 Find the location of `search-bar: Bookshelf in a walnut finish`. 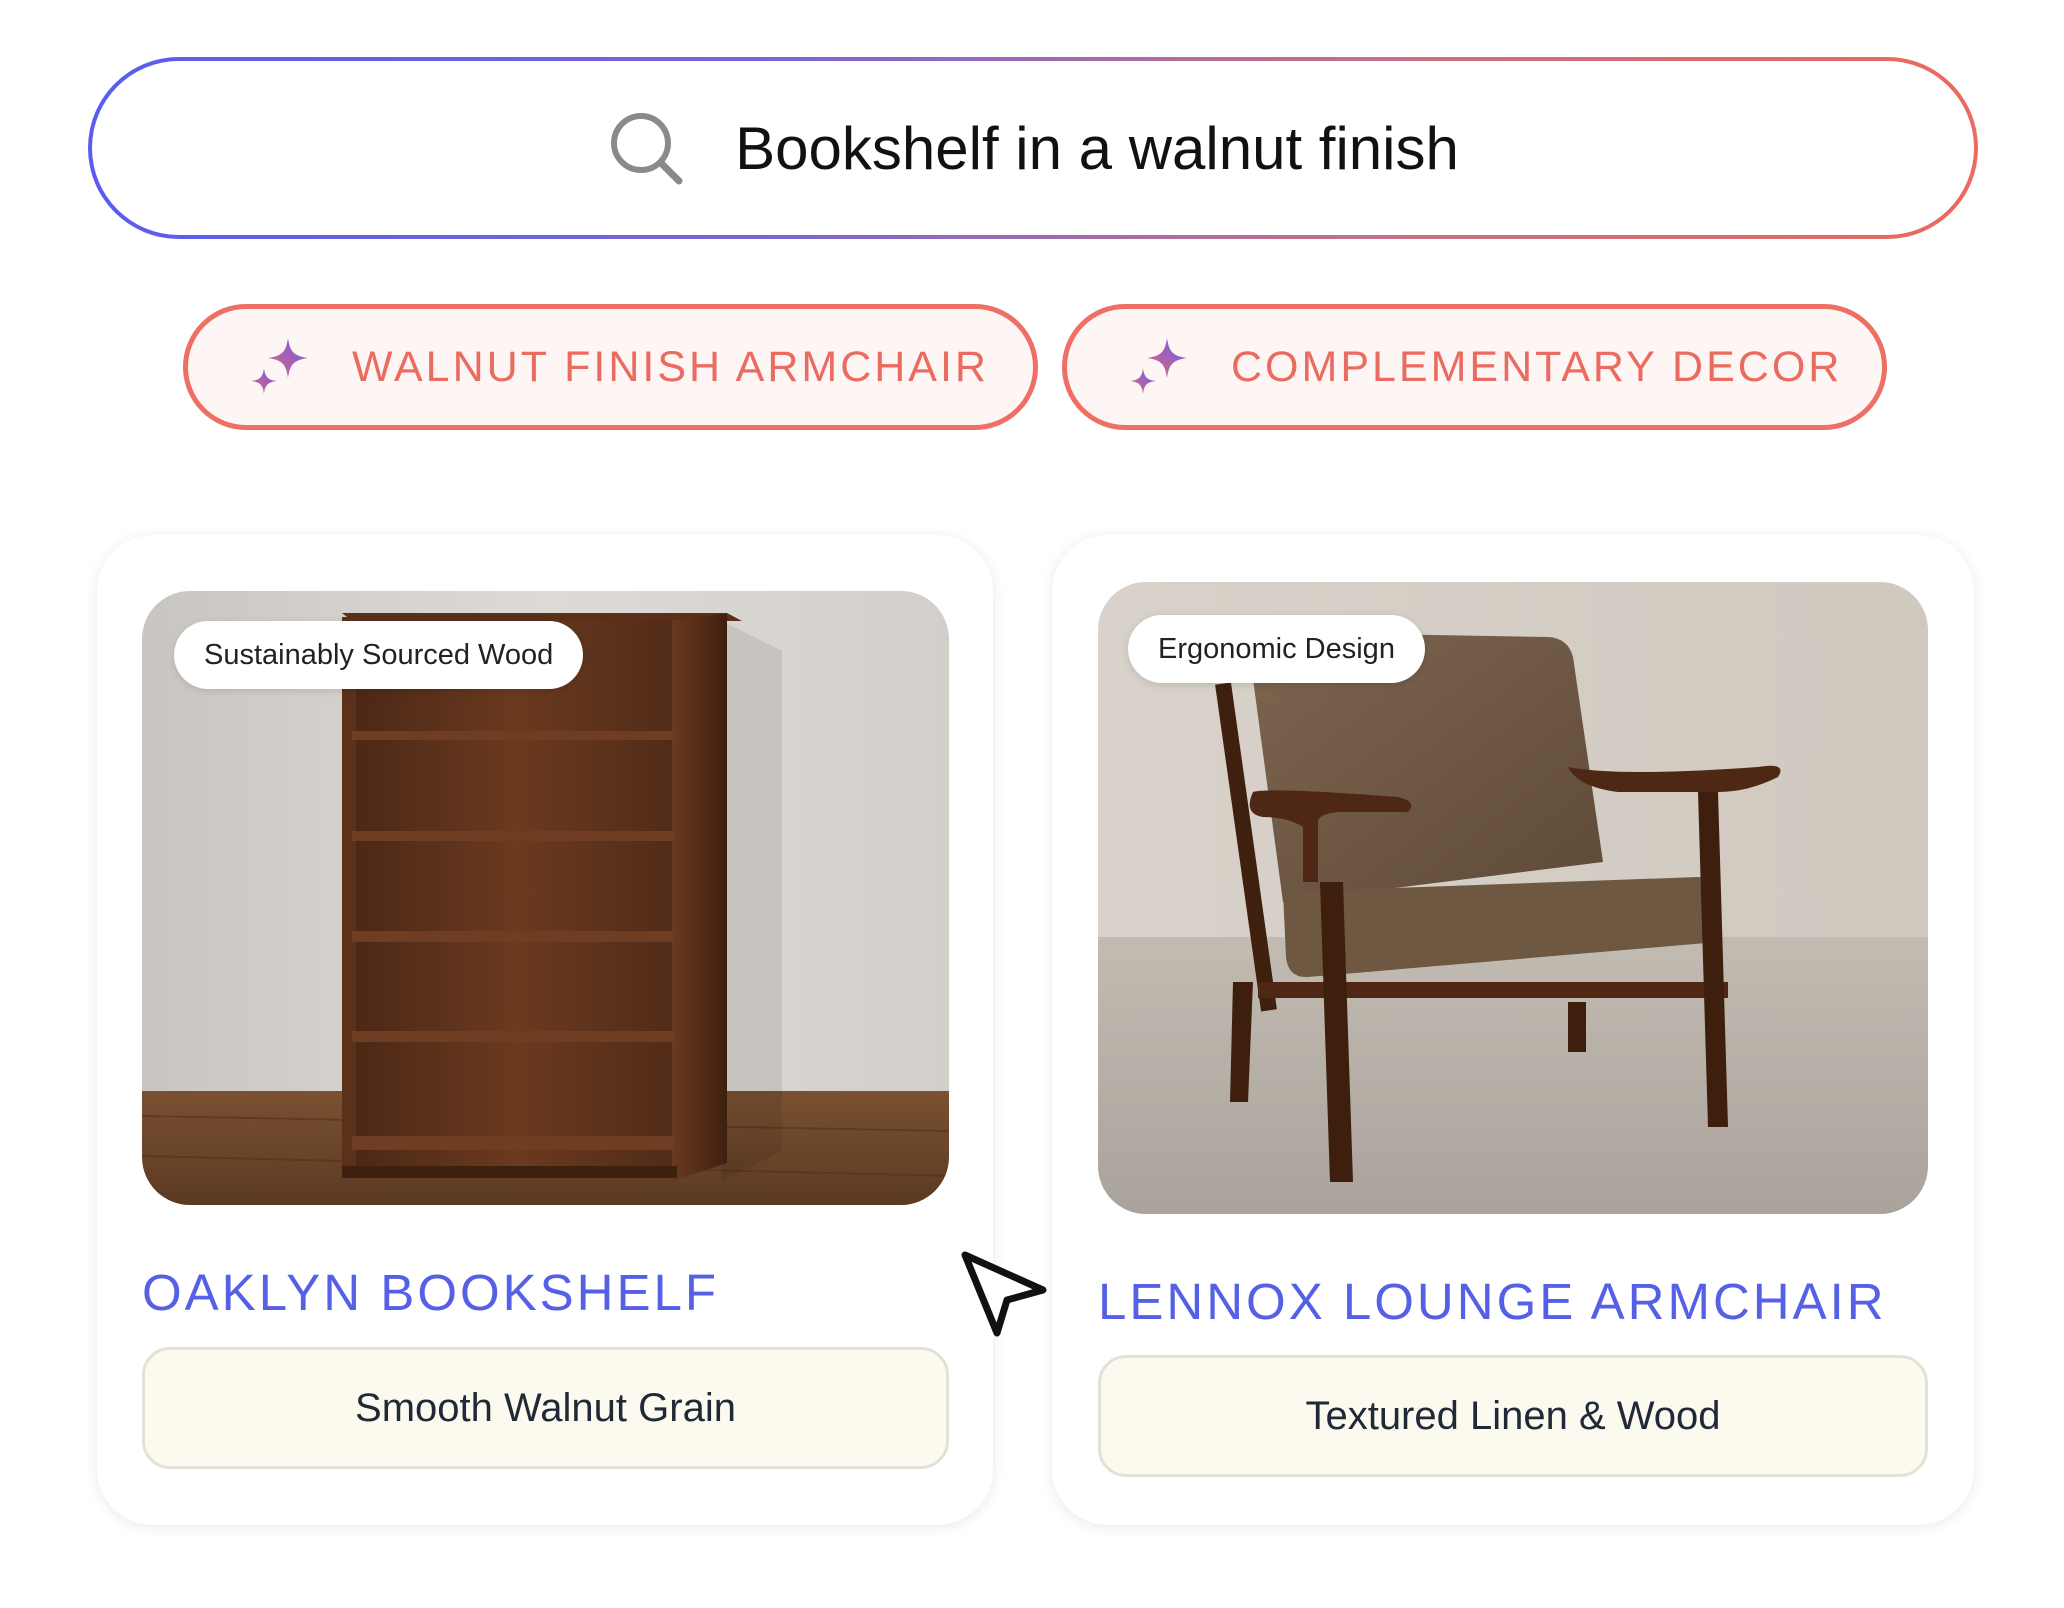

search-bar: Bookshelf in a walnut finish is located at coordinates (1033, 148).